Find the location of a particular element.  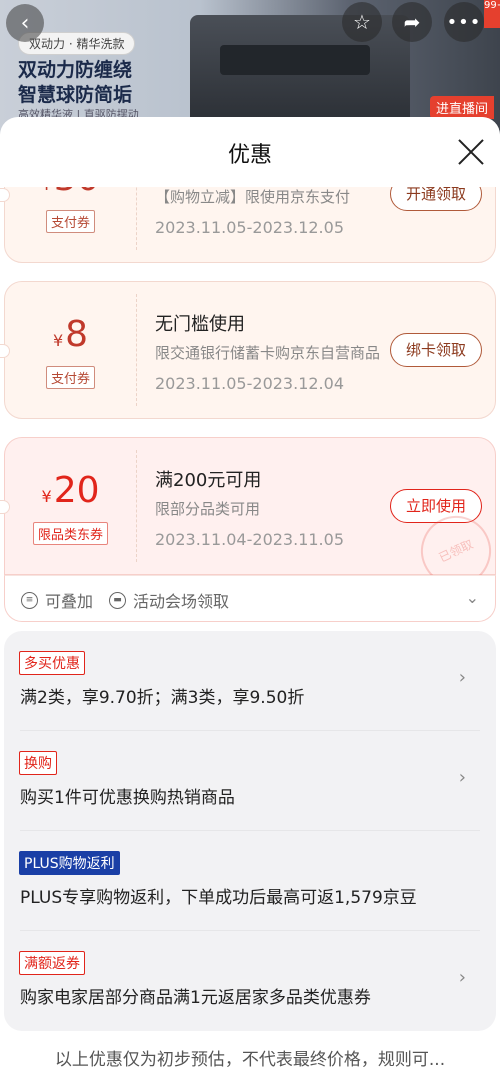

star-icon: ☆ is located at coordinates (362, 22).